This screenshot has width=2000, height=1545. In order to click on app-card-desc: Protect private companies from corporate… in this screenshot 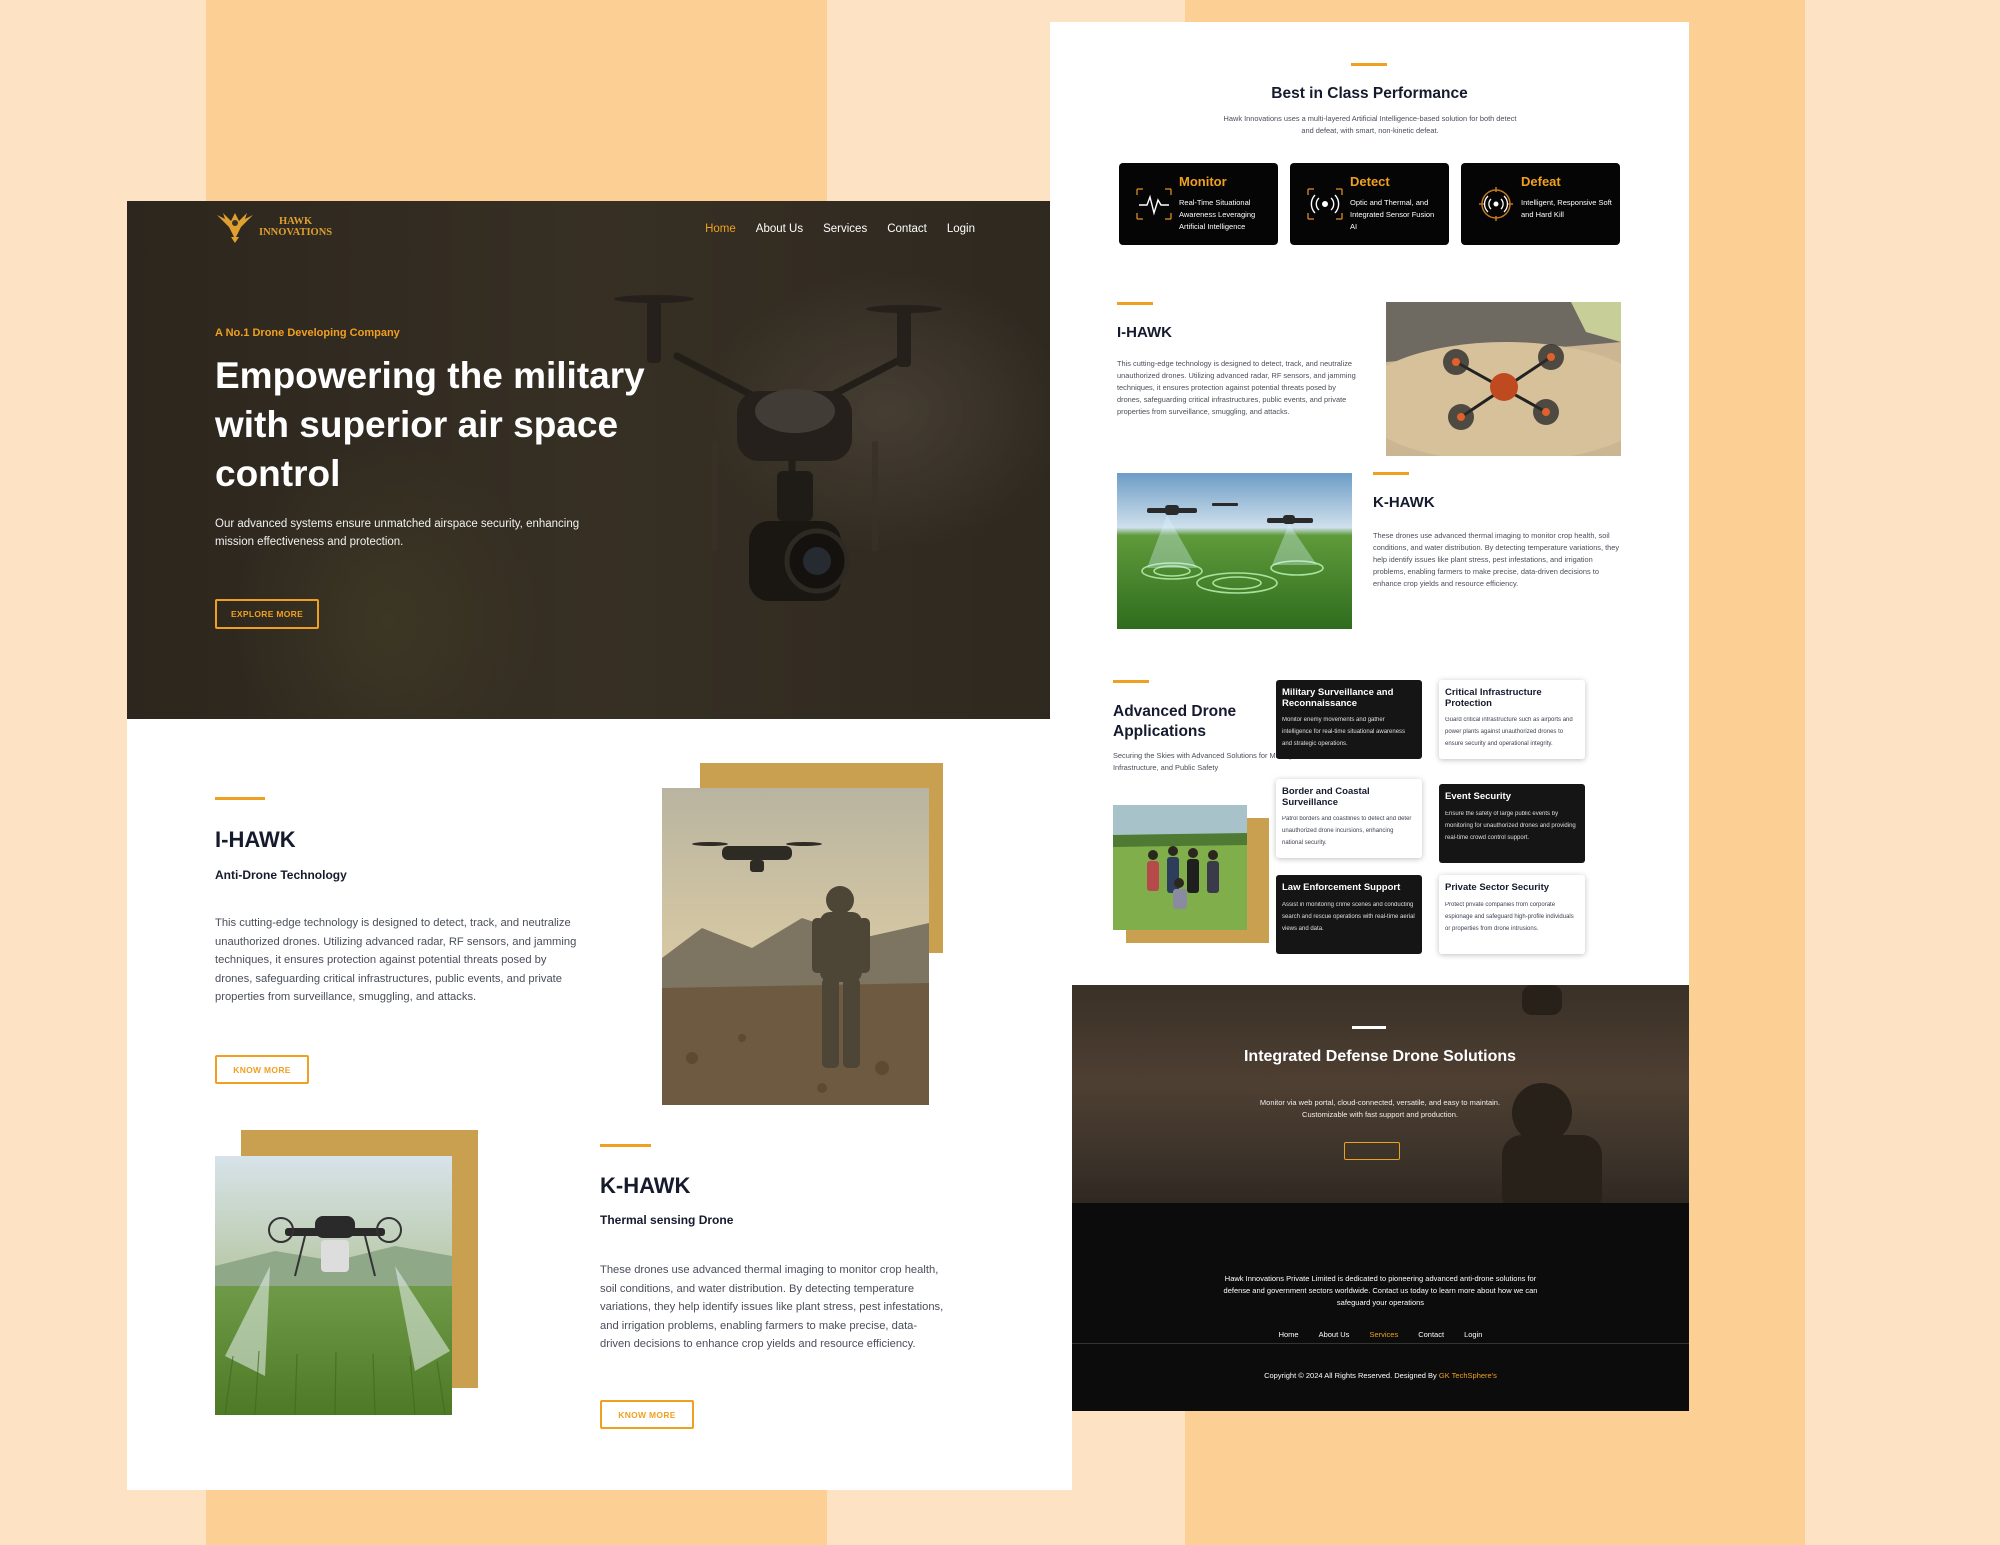, I will do `click(1509, 916)`.